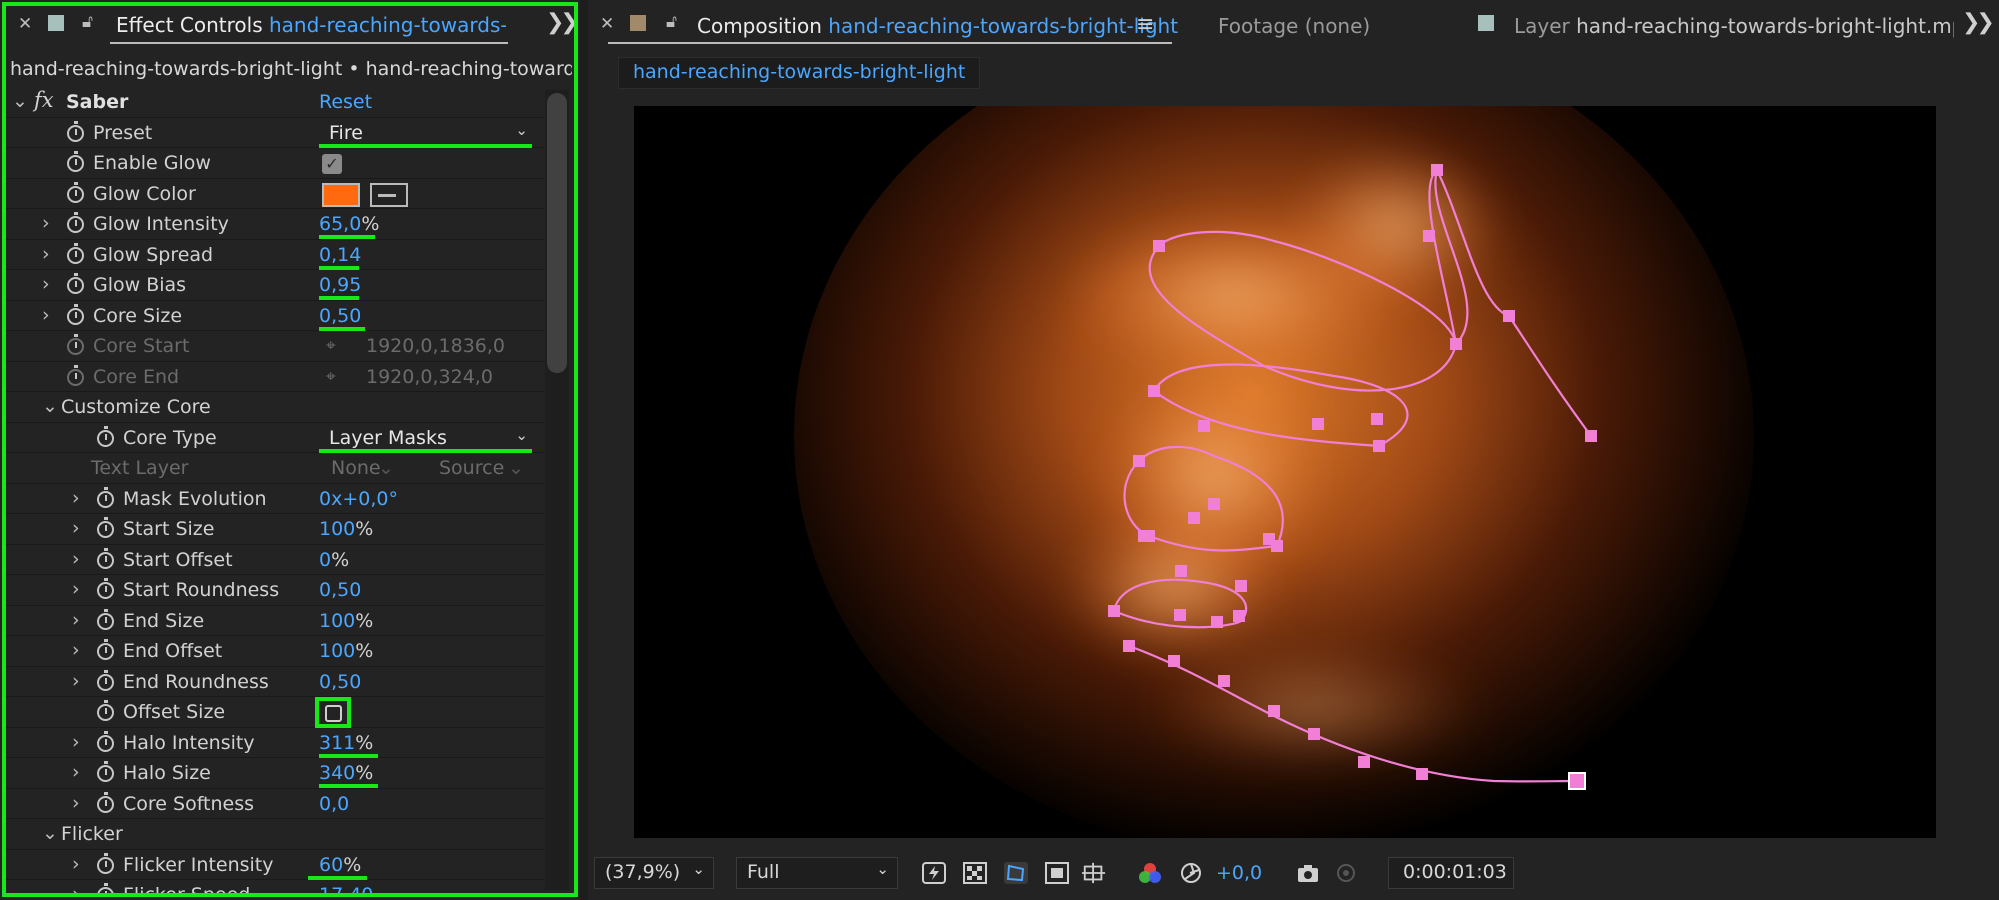 The height and width of the screenshot is (900, 1999). I want to click on footage-tab: Footage (none), so click(1294, 26).